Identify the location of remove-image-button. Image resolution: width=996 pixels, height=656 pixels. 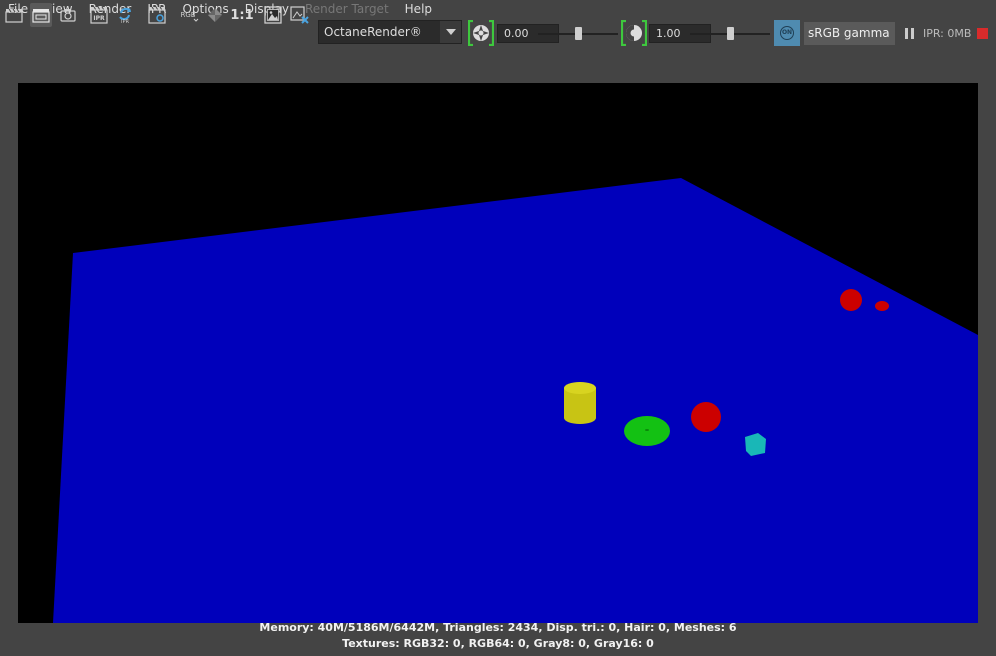
(300, 15).